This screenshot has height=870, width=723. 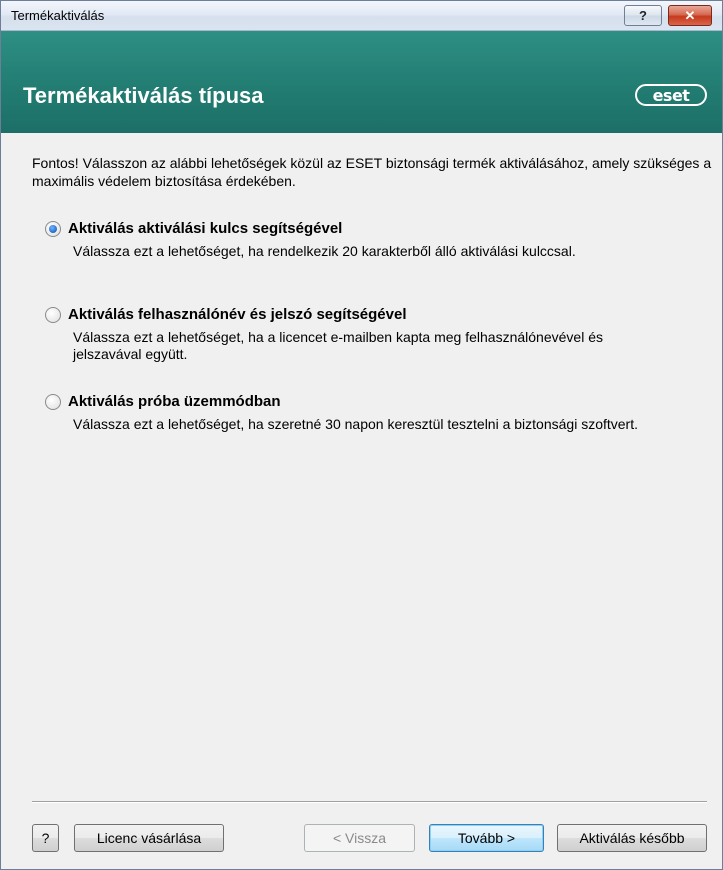 What do you see at coordinates (486, 838) in the screenshot?
I see `next-button: Tovább >` at bounding box center [486, 838].